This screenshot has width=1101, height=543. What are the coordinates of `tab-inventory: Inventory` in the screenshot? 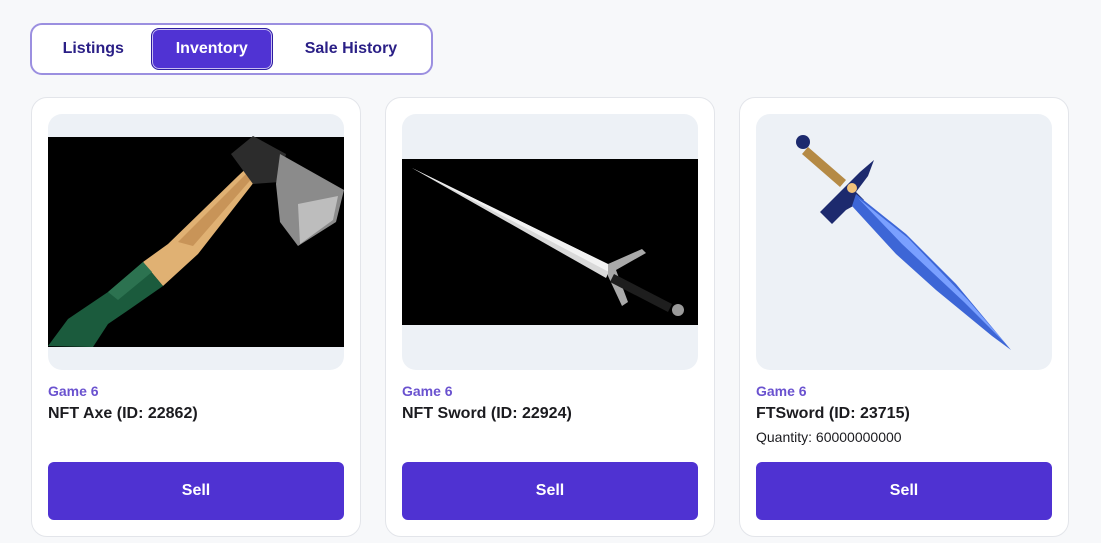 It's located at (211, 49).